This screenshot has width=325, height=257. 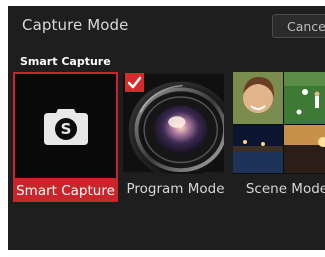 What do you see at coordinates (65, 61) in the screenshot?
I see `section-label: Smart Capture` at bounding box center [65, 61].